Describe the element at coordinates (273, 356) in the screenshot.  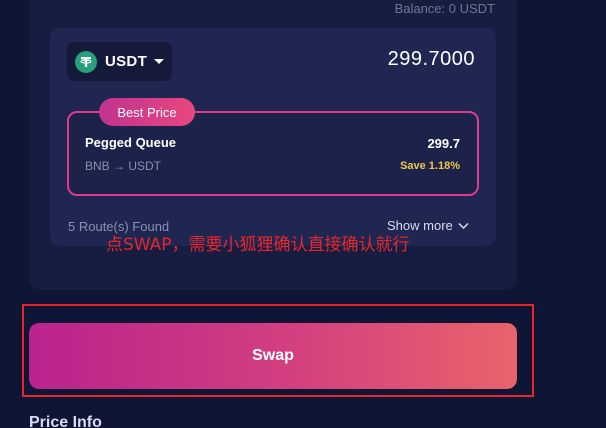
I see `swap-button: Swap` at that location.